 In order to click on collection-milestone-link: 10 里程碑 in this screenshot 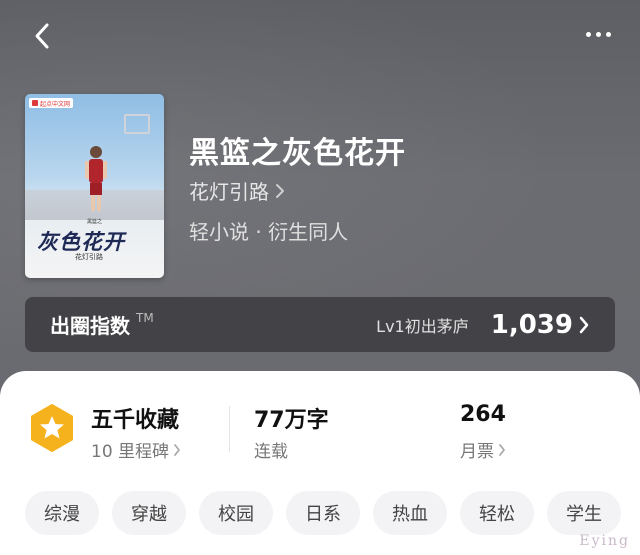, I will do `click(136, 449)`.